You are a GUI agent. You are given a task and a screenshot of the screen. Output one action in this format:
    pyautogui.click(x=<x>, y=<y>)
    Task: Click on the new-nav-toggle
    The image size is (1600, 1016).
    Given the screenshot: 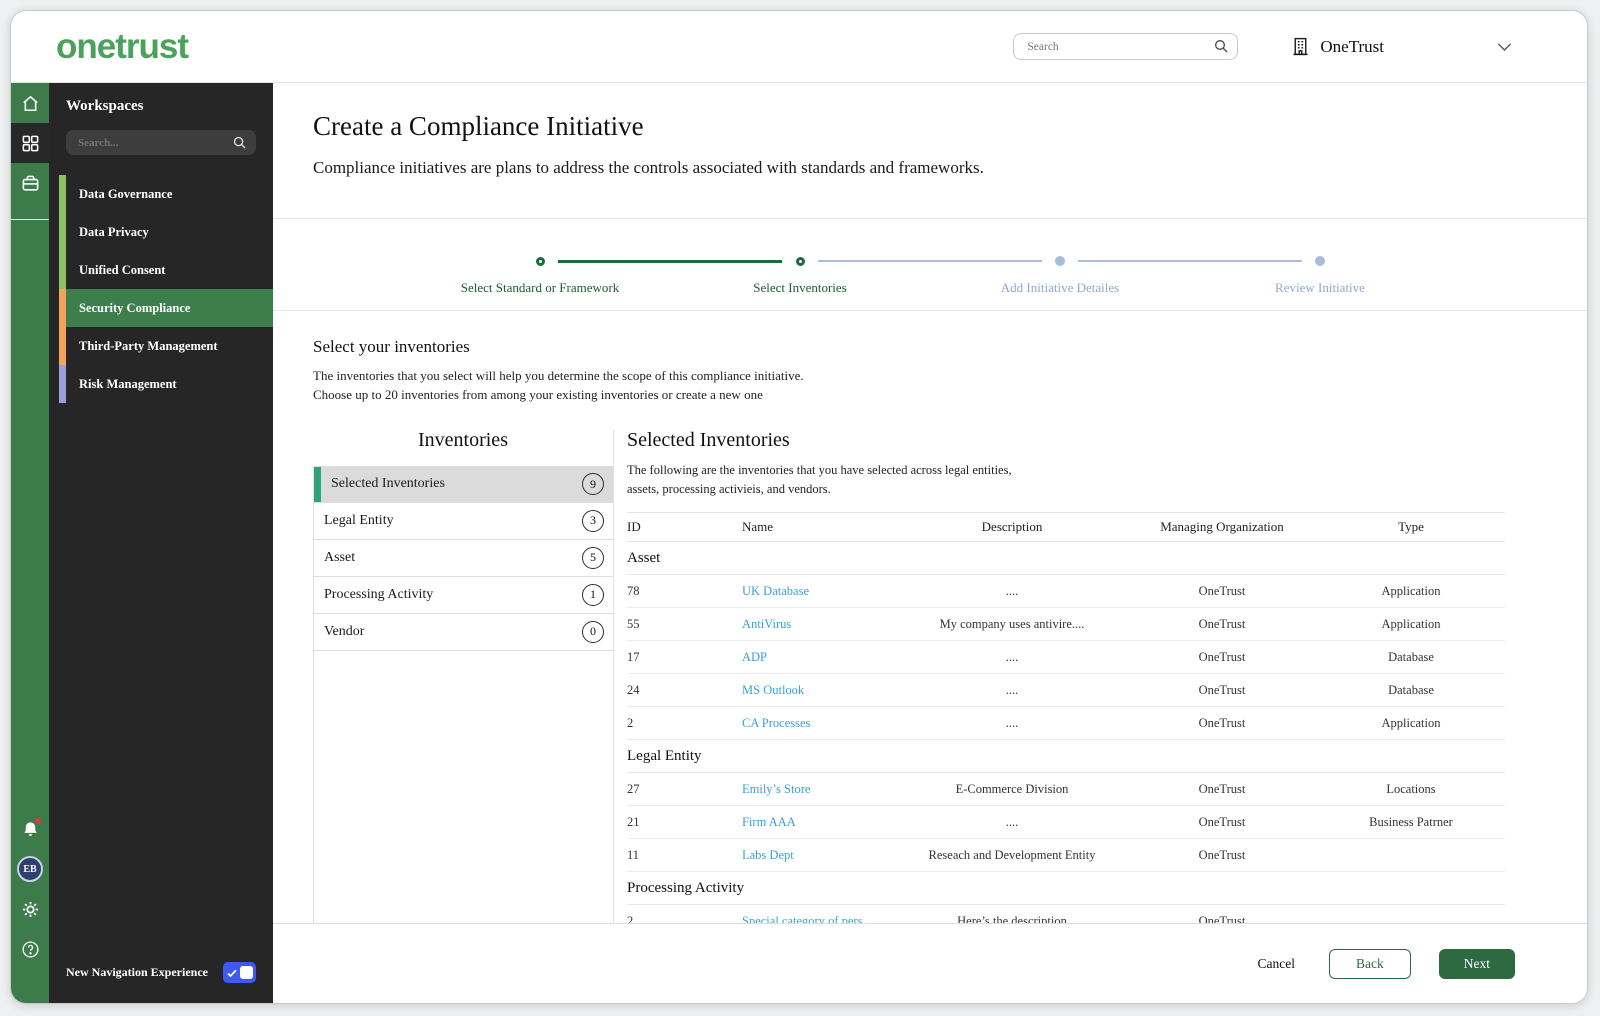 What is the action you would take?
    pyautogui.click(x=239, y=972)
    